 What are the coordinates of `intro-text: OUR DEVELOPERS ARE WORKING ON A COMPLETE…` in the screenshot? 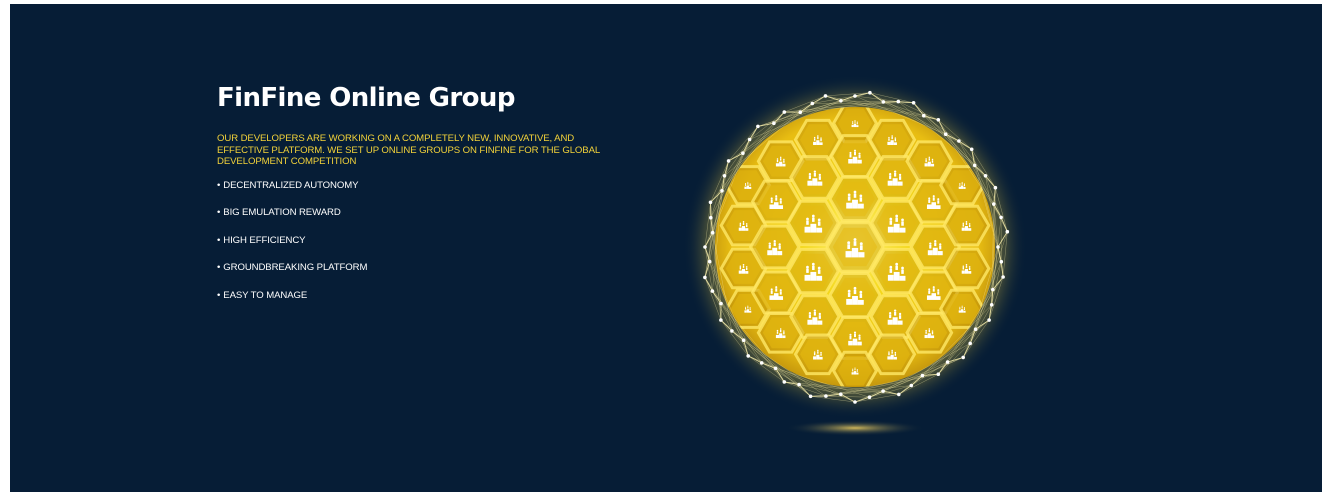 It's located at (408, 150).